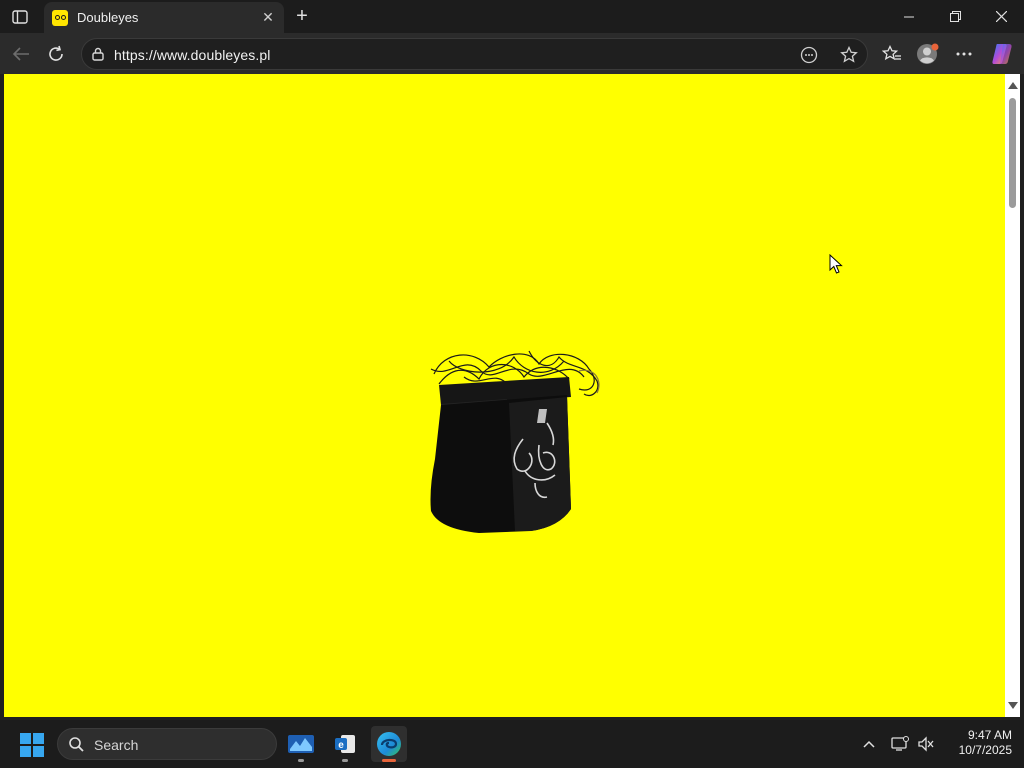  Describe the element at coordinates (32, 745) in the screenshot. I see `windows-start-icon` at that location.